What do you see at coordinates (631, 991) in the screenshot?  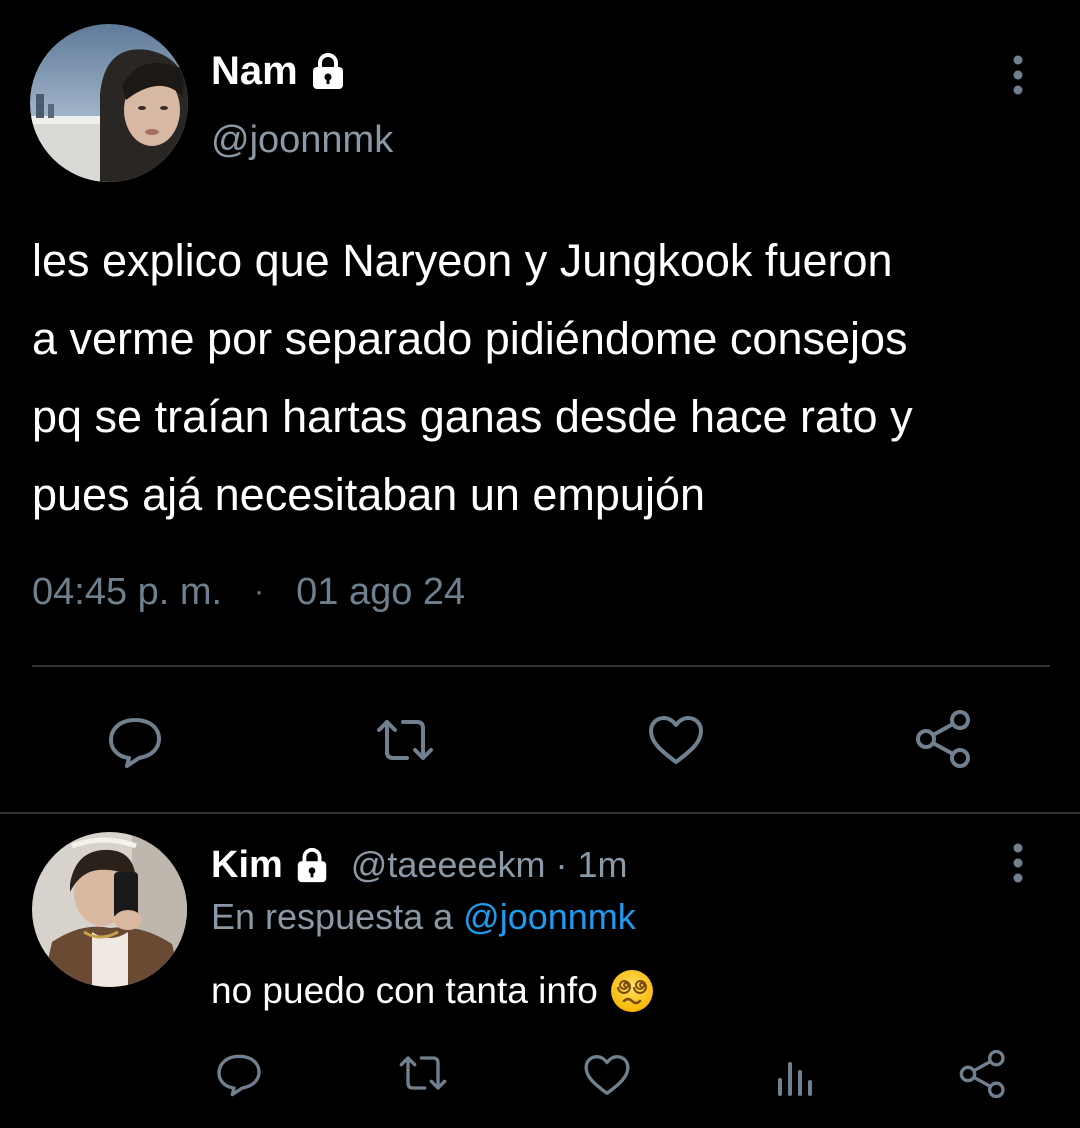 I see `dizzy-face-emoji` at bounding box center [631, 991].